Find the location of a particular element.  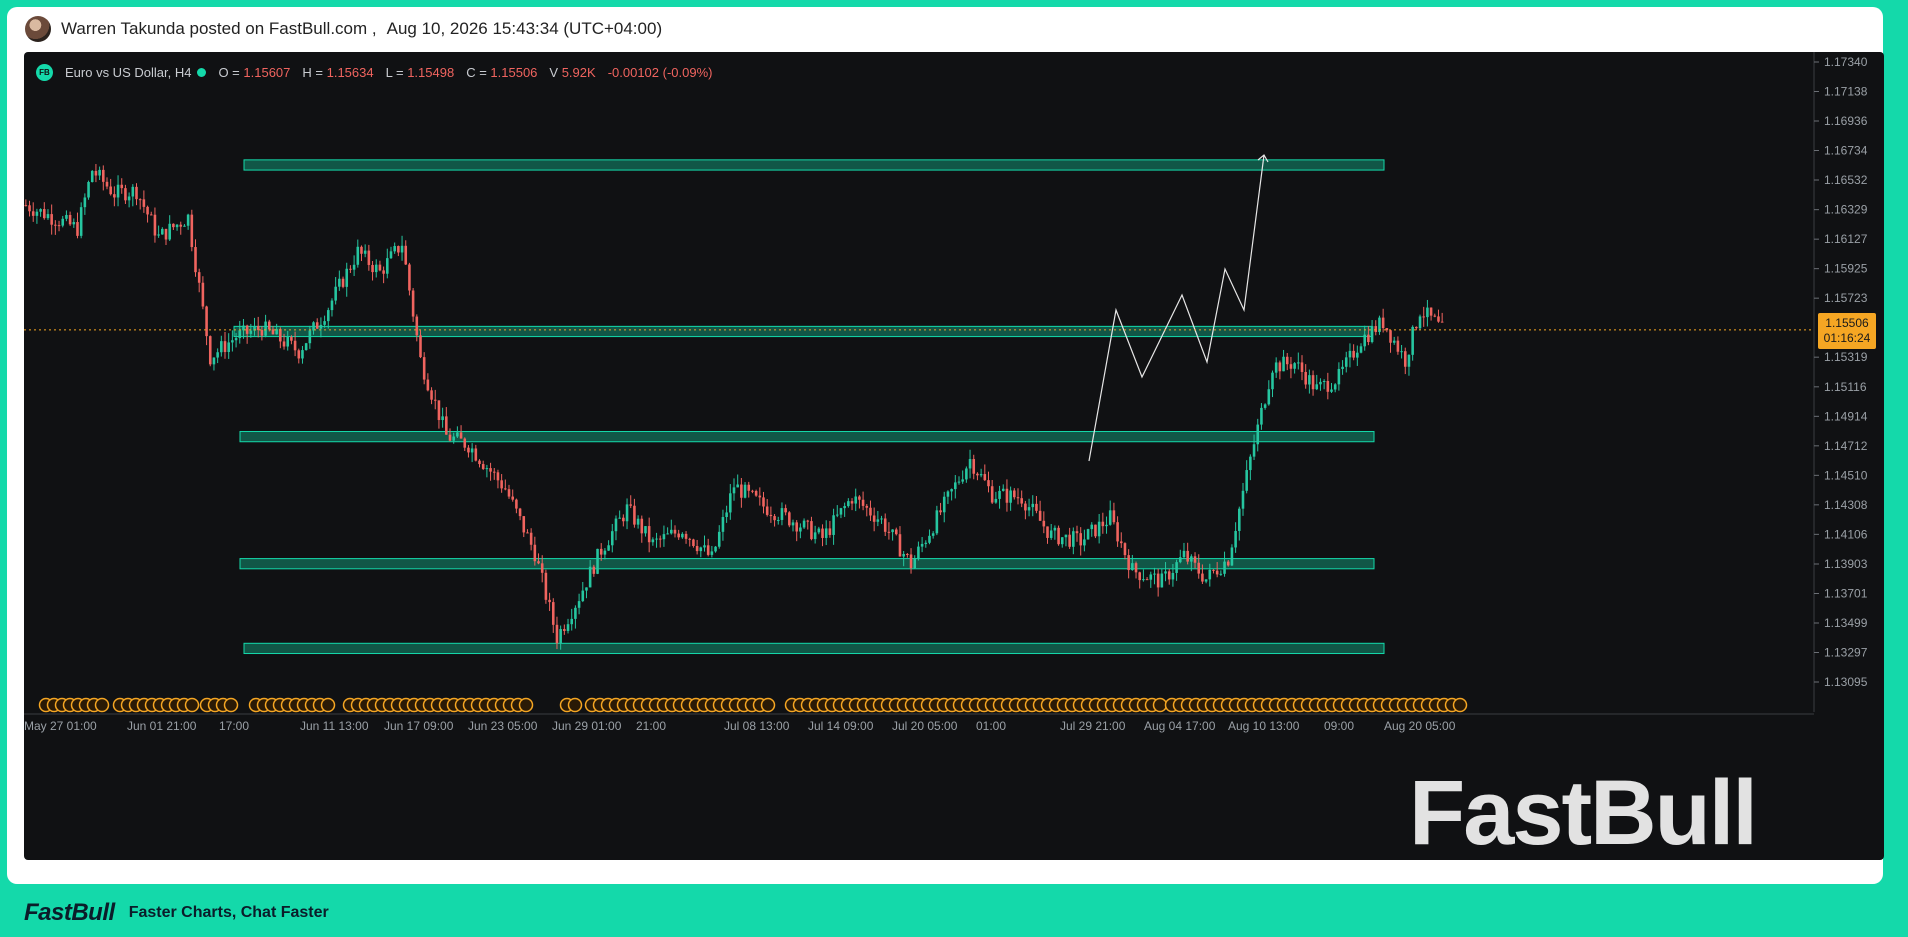

footer-logo: FastBull is located at coordinates (69, 913).